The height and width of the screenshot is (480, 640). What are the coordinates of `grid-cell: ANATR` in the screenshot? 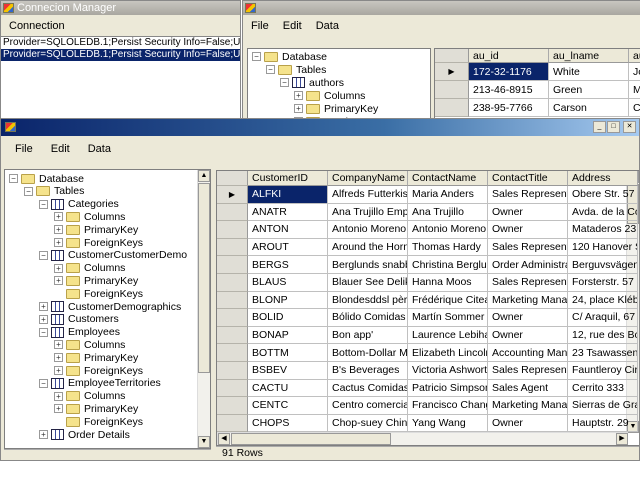 It's located at (288, 212).